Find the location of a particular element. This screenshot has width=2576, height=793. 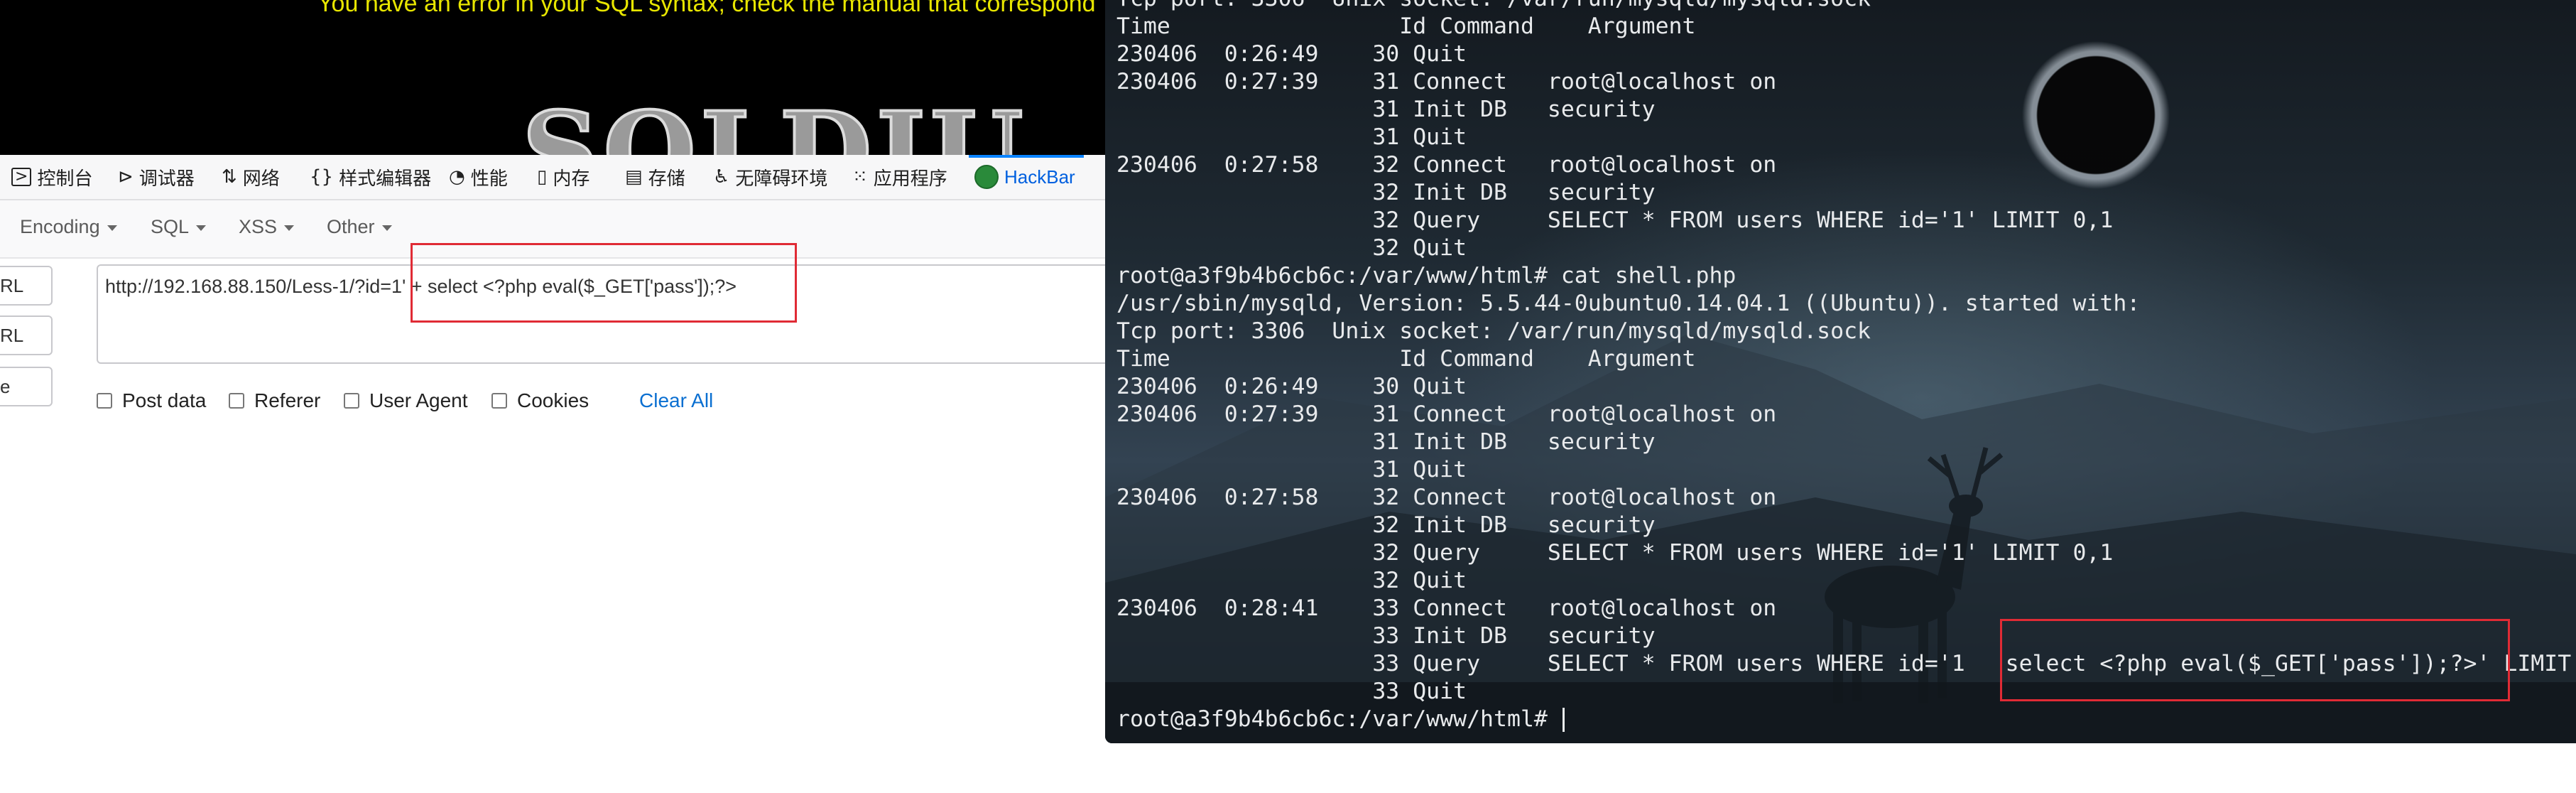

devtools-tab-network: ⇅ 网络 is located at coordinates (251, 177).